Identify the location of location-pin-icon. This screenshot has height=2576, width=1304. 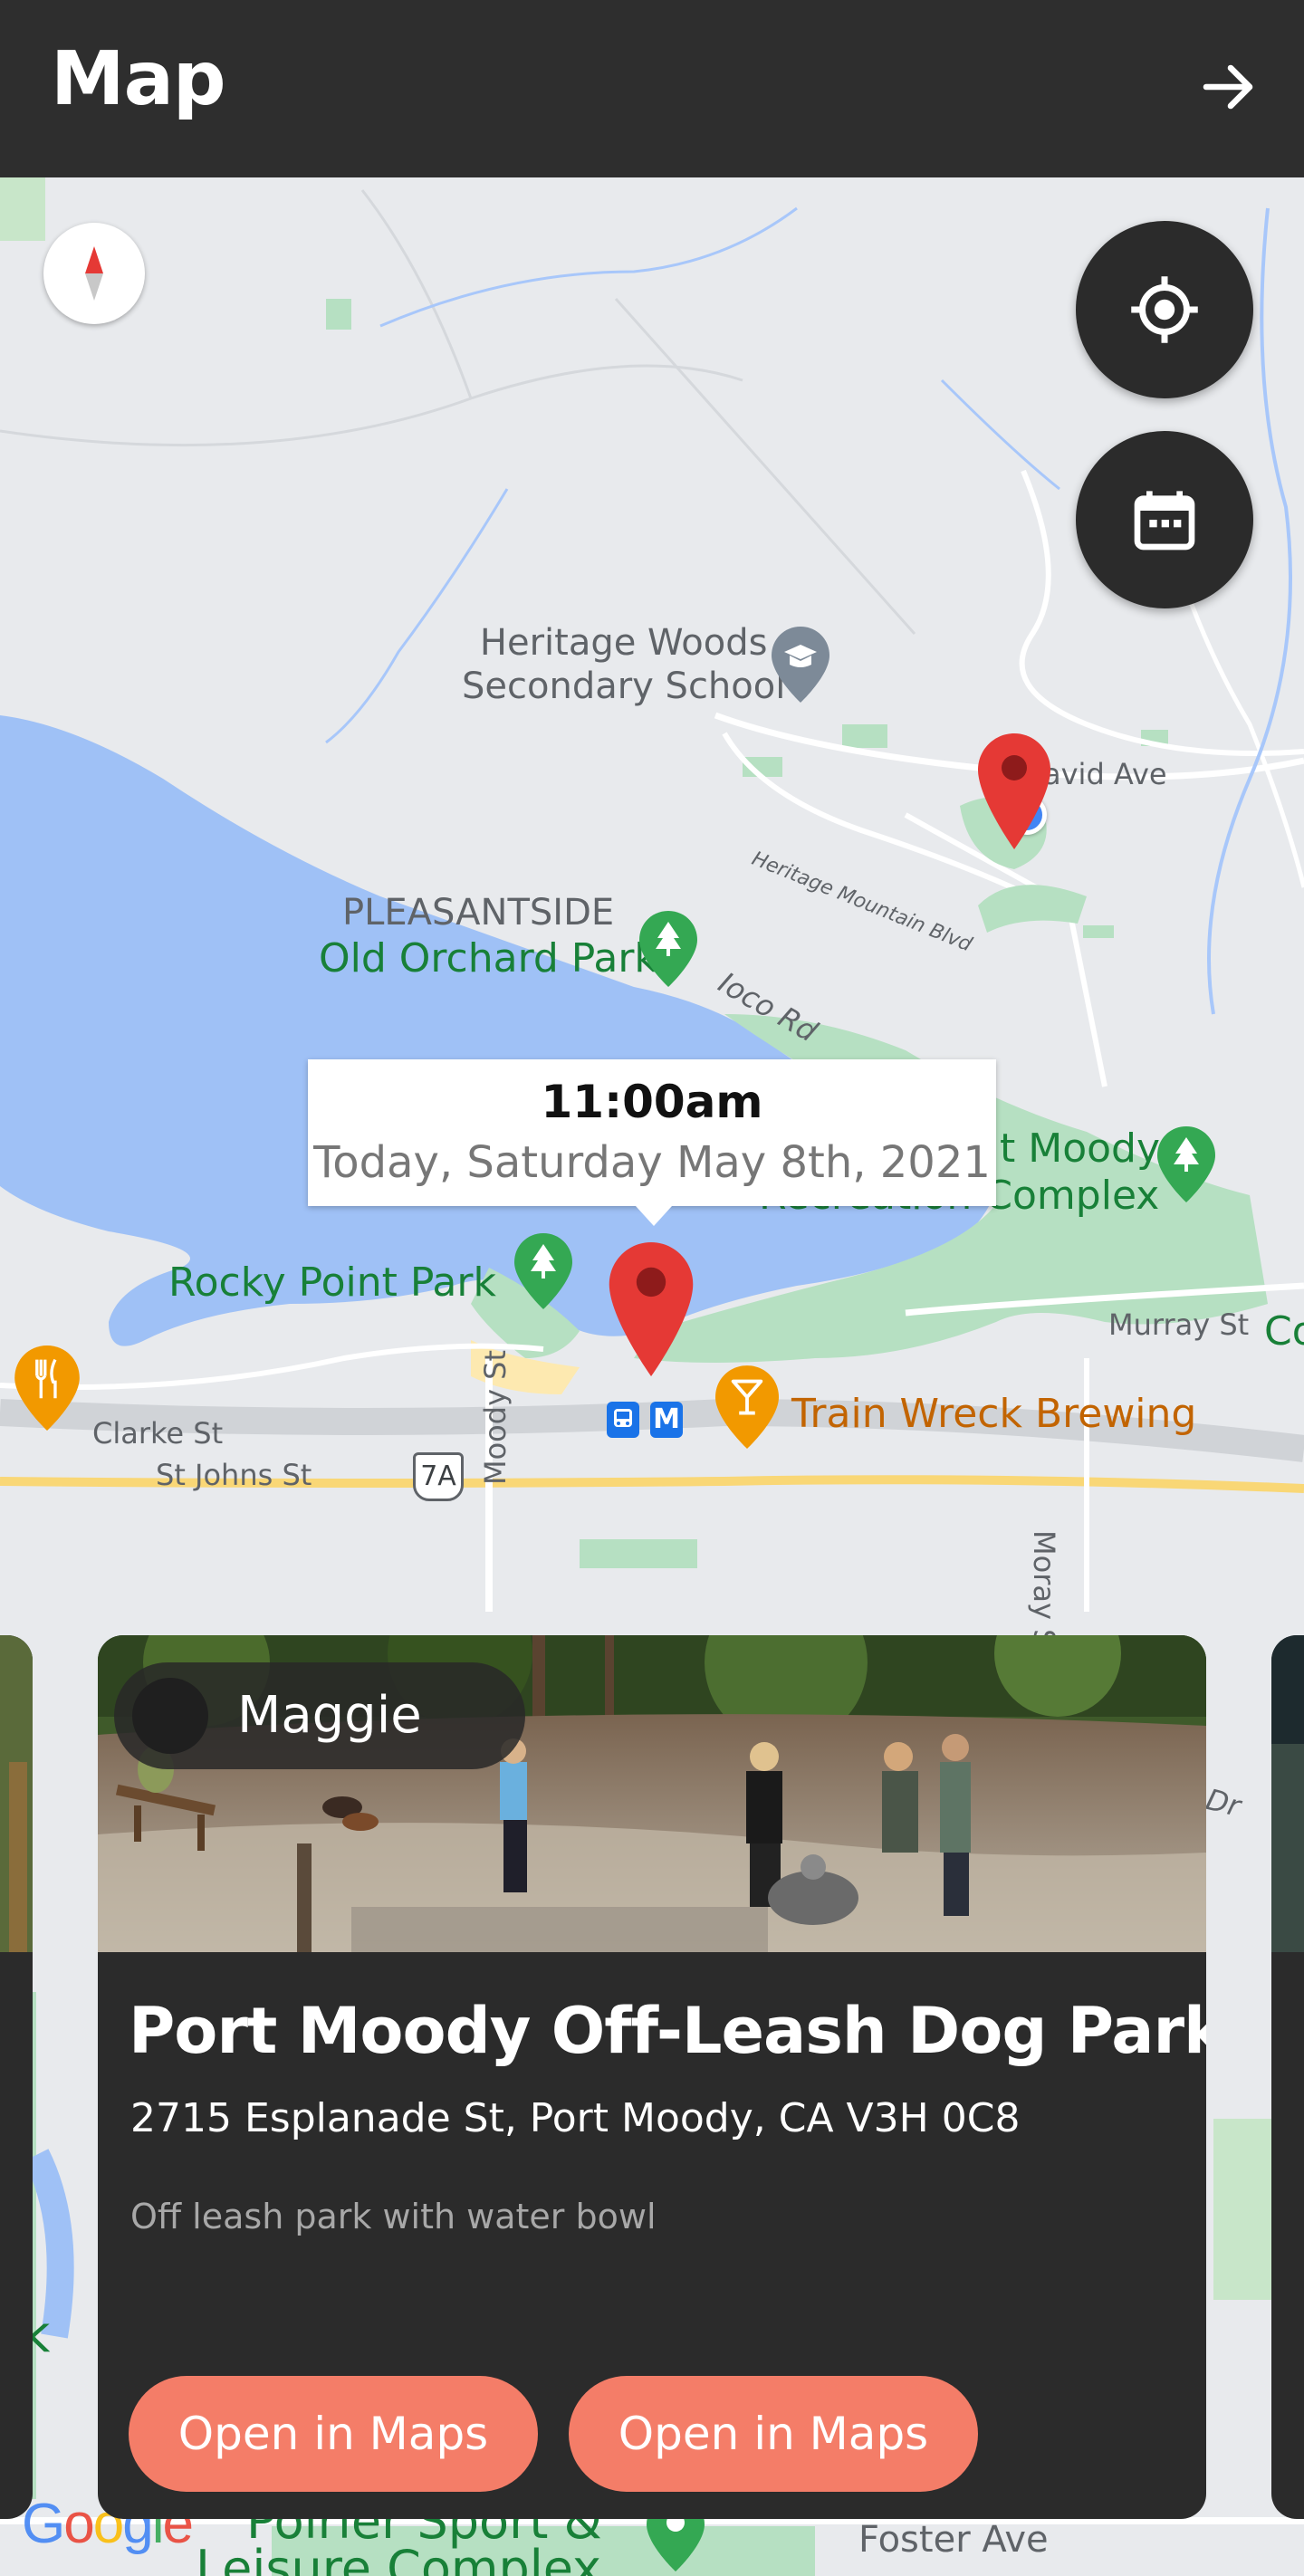
(1014, 791).